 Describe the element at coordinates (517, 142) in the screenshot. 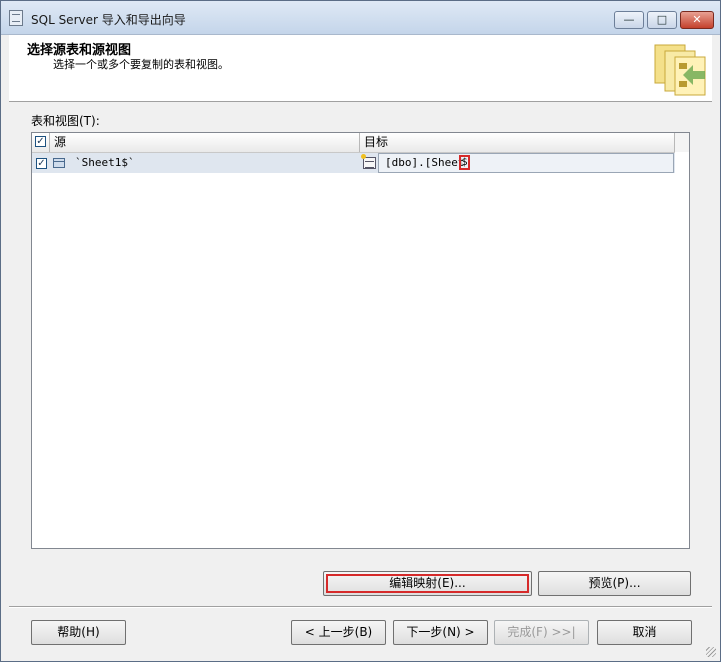

I see `target-column-header: 目标` at that location.